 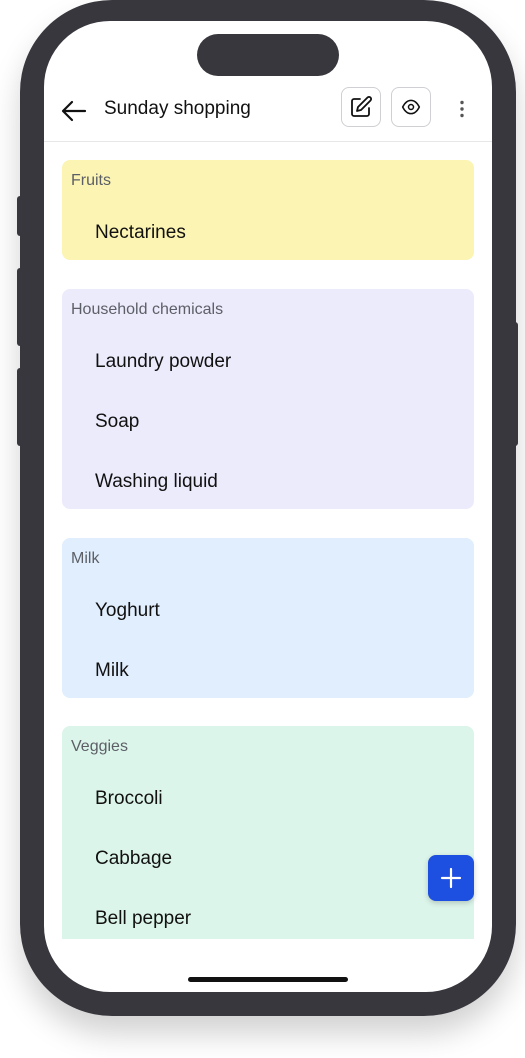 What do you see at coordinates (268, 979) in the screenshot?
I see `home-indicator` at bounding box center [268, 979].